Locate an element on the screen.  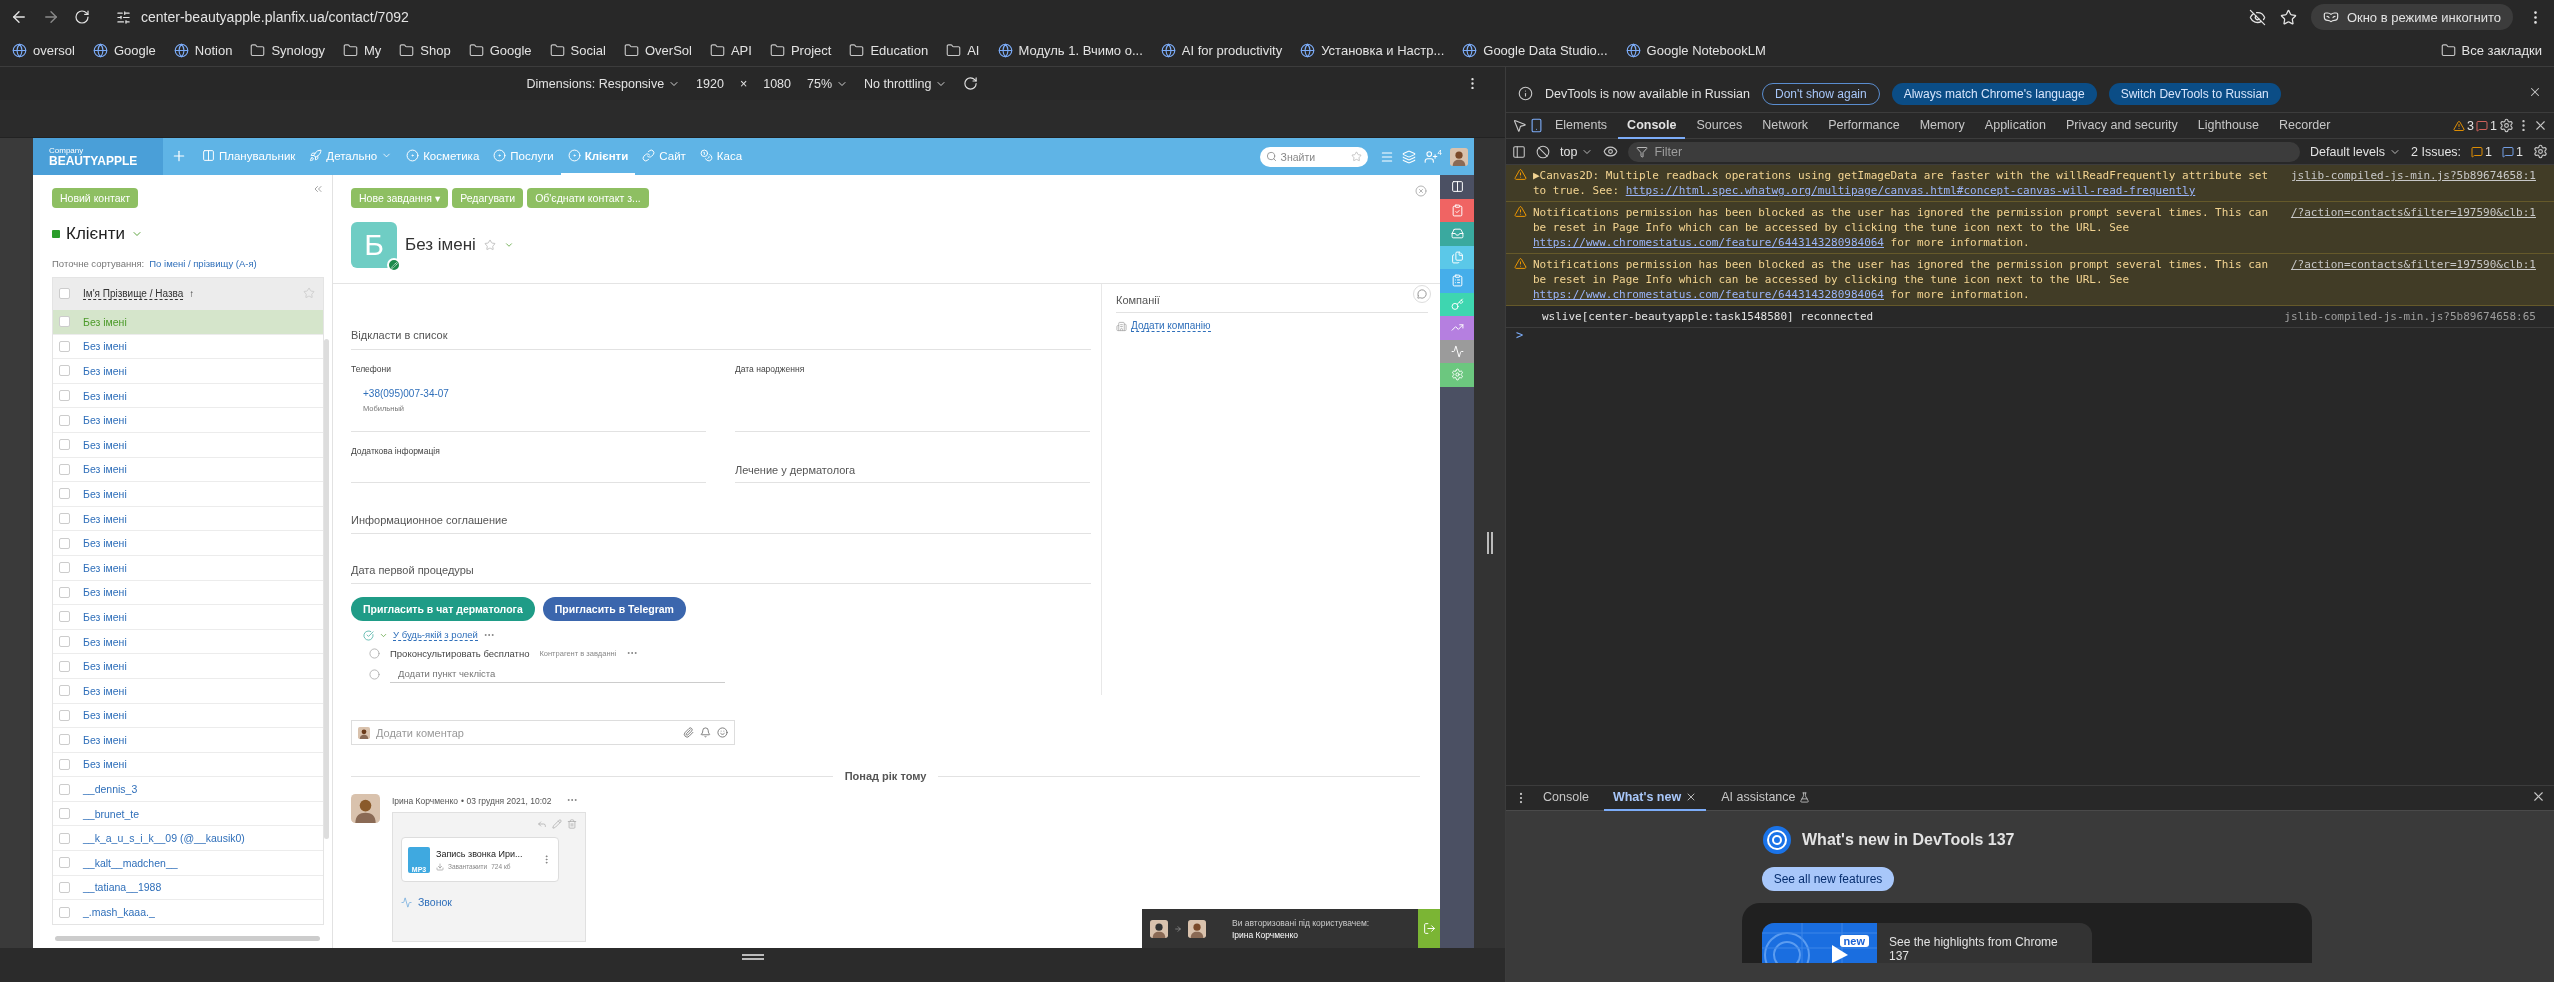
devtools-tab: Memory is located at coordinates (1942, 125).